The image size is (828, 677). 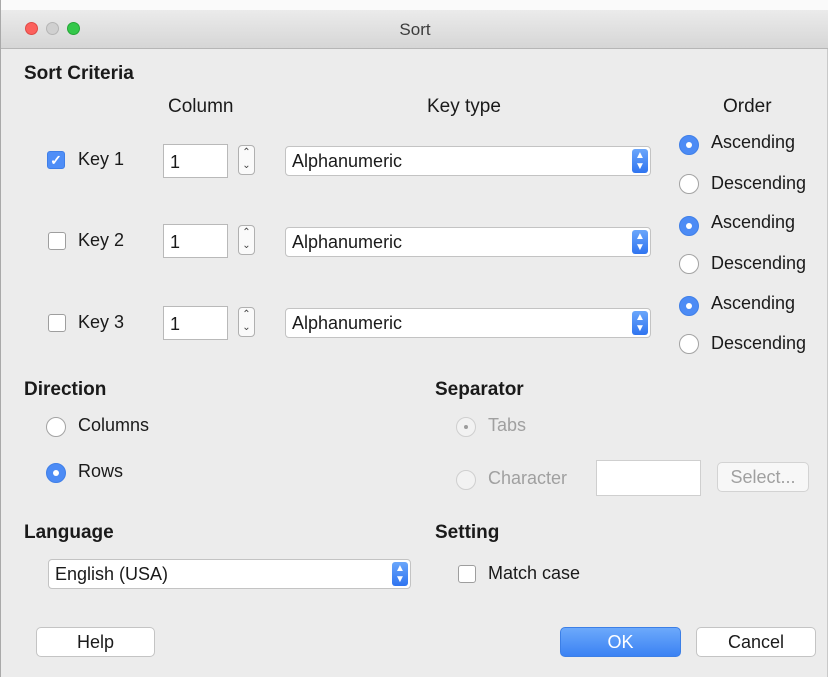 I want to click on separator-character-field, so click(x=648, y=478).